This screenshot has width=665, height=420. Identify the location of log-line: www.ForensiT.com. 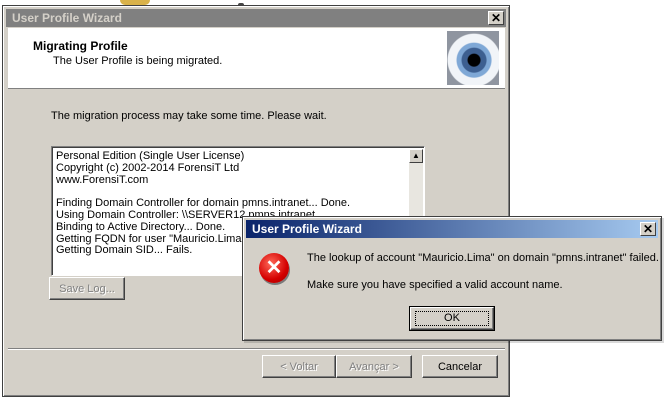
(102, 179).